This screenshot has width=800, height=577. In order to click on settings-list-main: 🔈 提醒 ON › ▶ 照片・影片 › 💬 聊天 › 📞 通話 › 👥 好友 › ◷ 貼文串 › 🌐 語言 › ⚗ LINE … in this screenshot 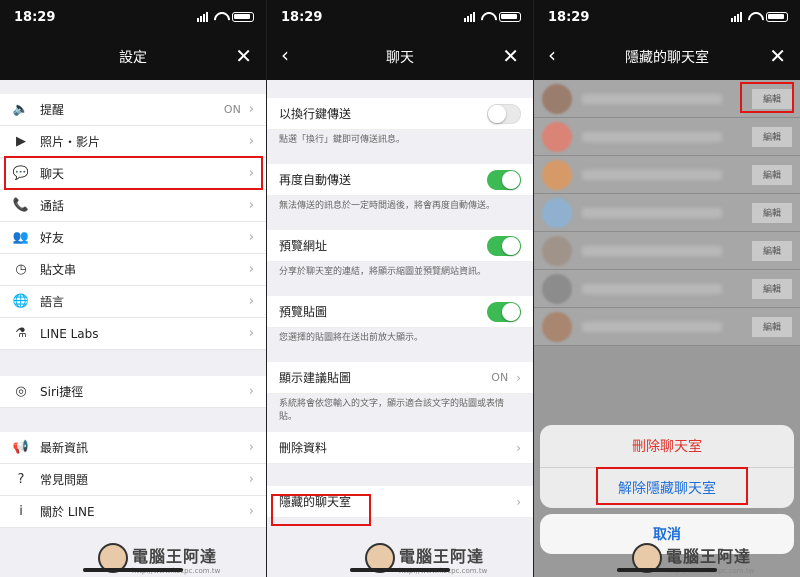, I will do `click(133, 222)`.